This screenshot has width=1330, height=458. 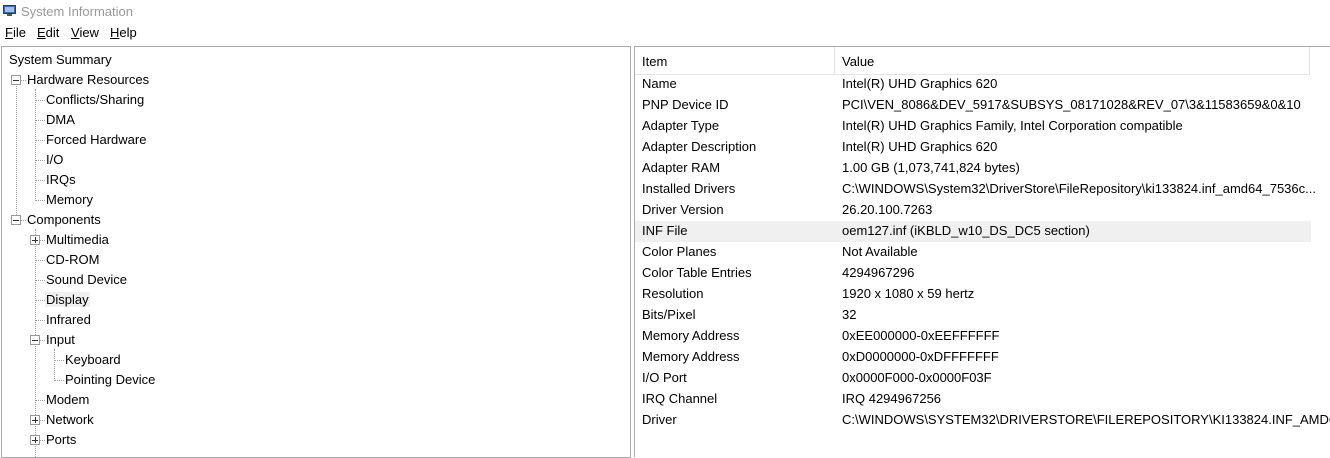 I want to click on tree-item-conflicts-sharing: Conflicts/Sharing, so click(x=95, y=99).